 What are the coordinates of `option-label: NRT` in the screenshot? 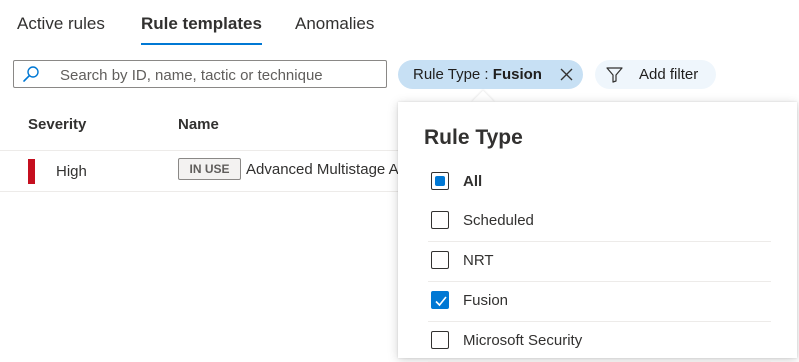 It's located at (478, 260).